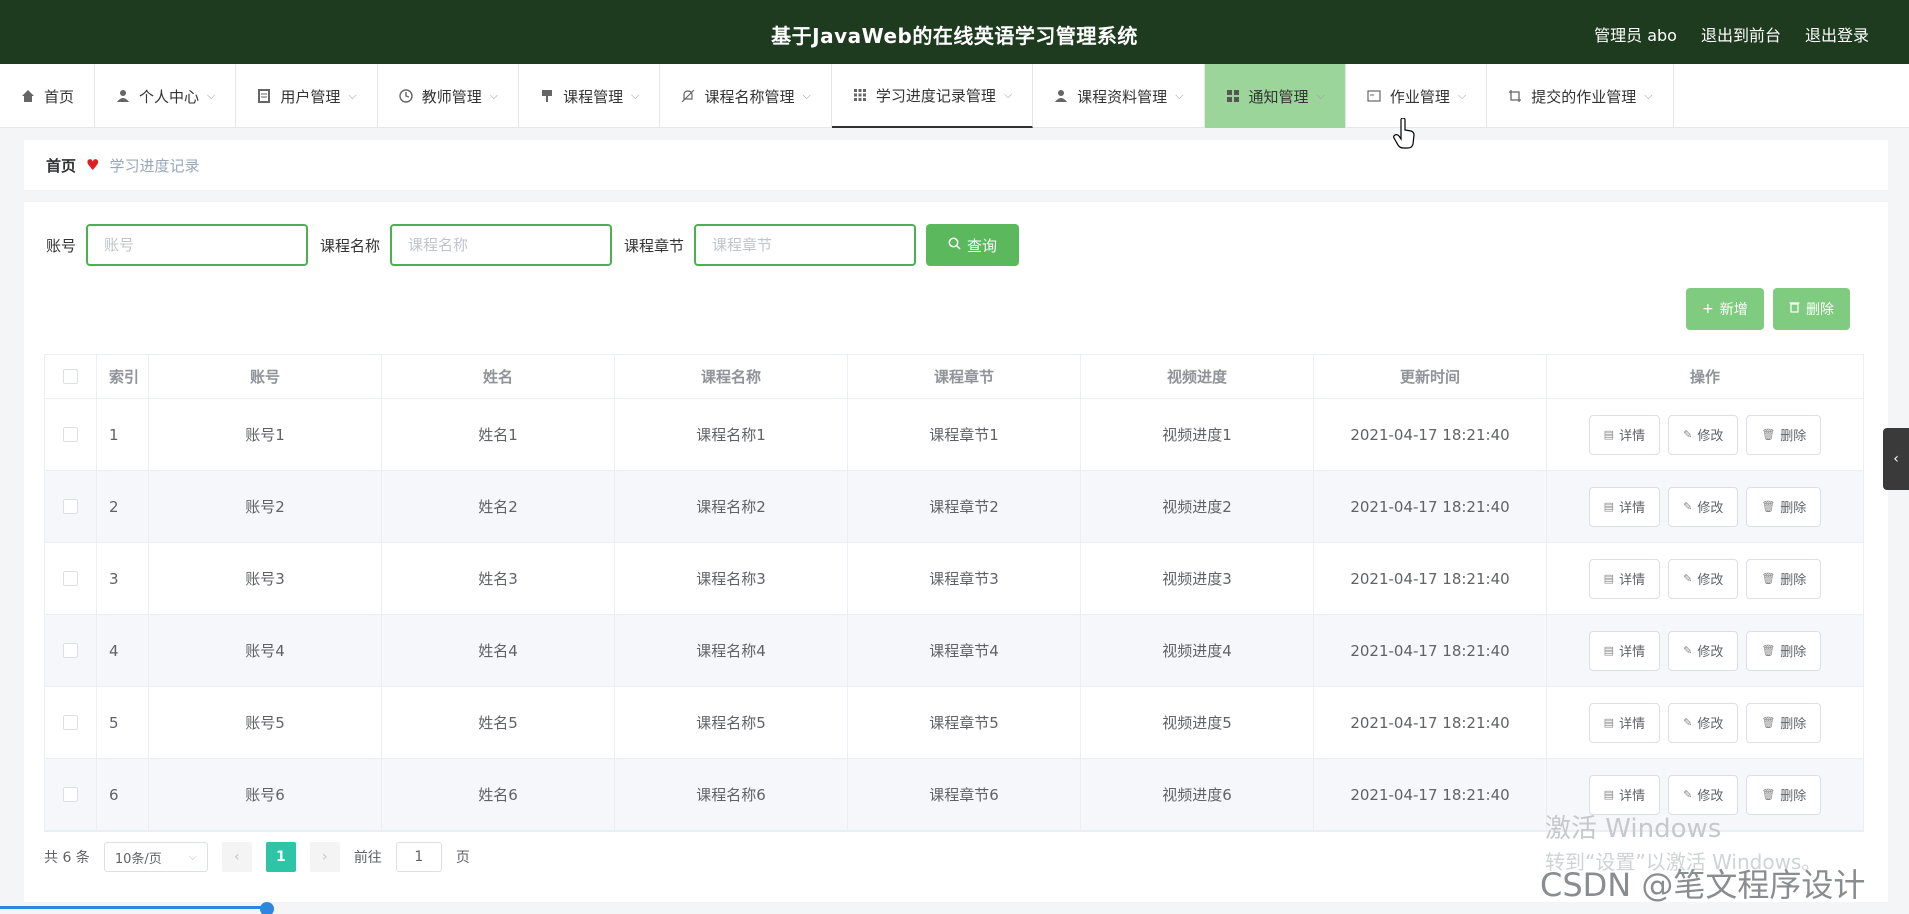 The height and width of the screenshot is (914, 1909). What do you see at coordinates (236, 857) in the screenshot?
I see `prev-page-button: ‹` at bounding box center [236, 857].